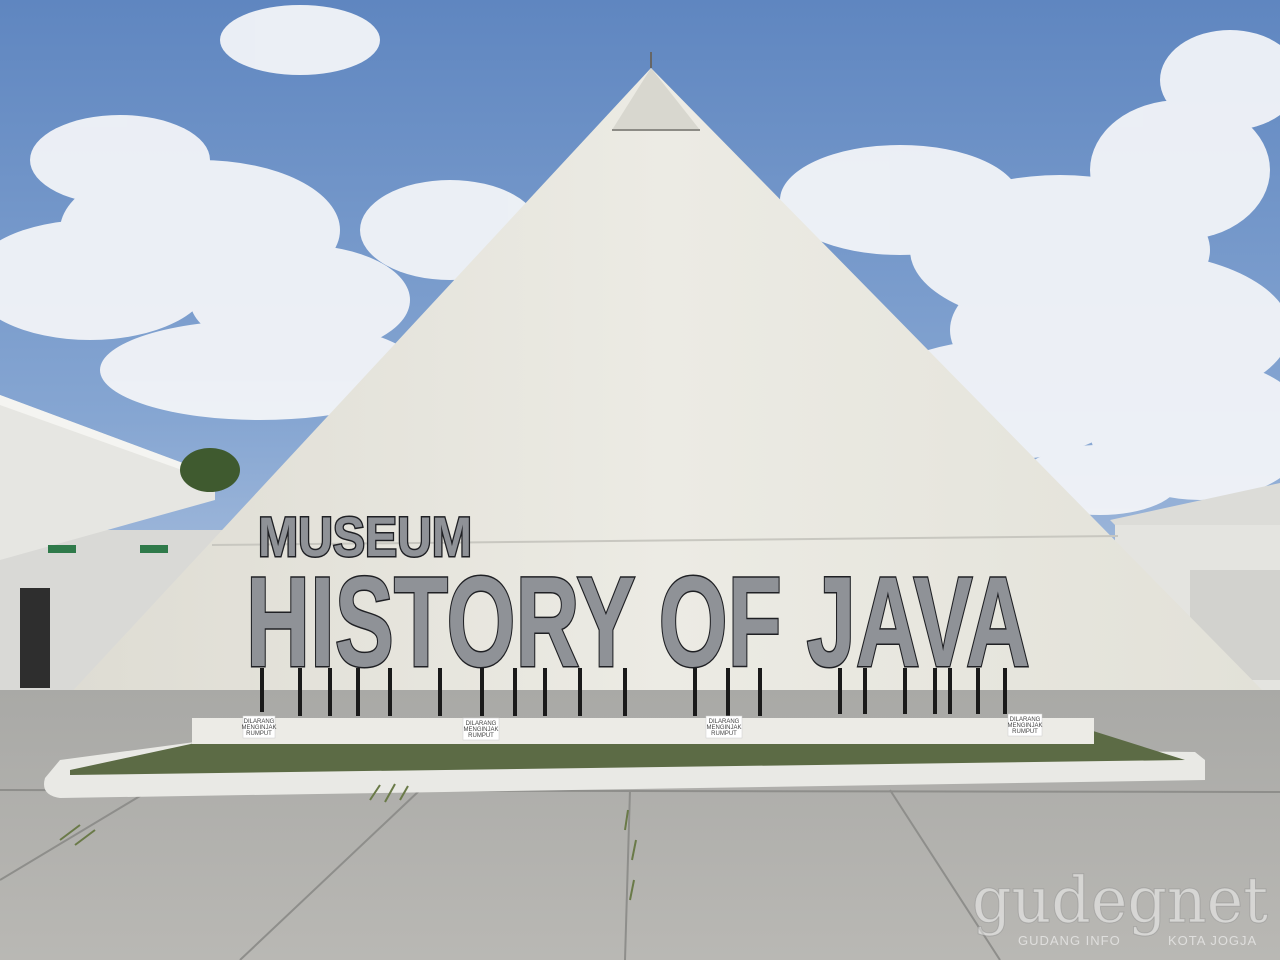  What do you see at coordinates (1025, 732) in the screenshot?
I see `plaque-4-line2: RUMPUT` at bounding box center [1025, 732].